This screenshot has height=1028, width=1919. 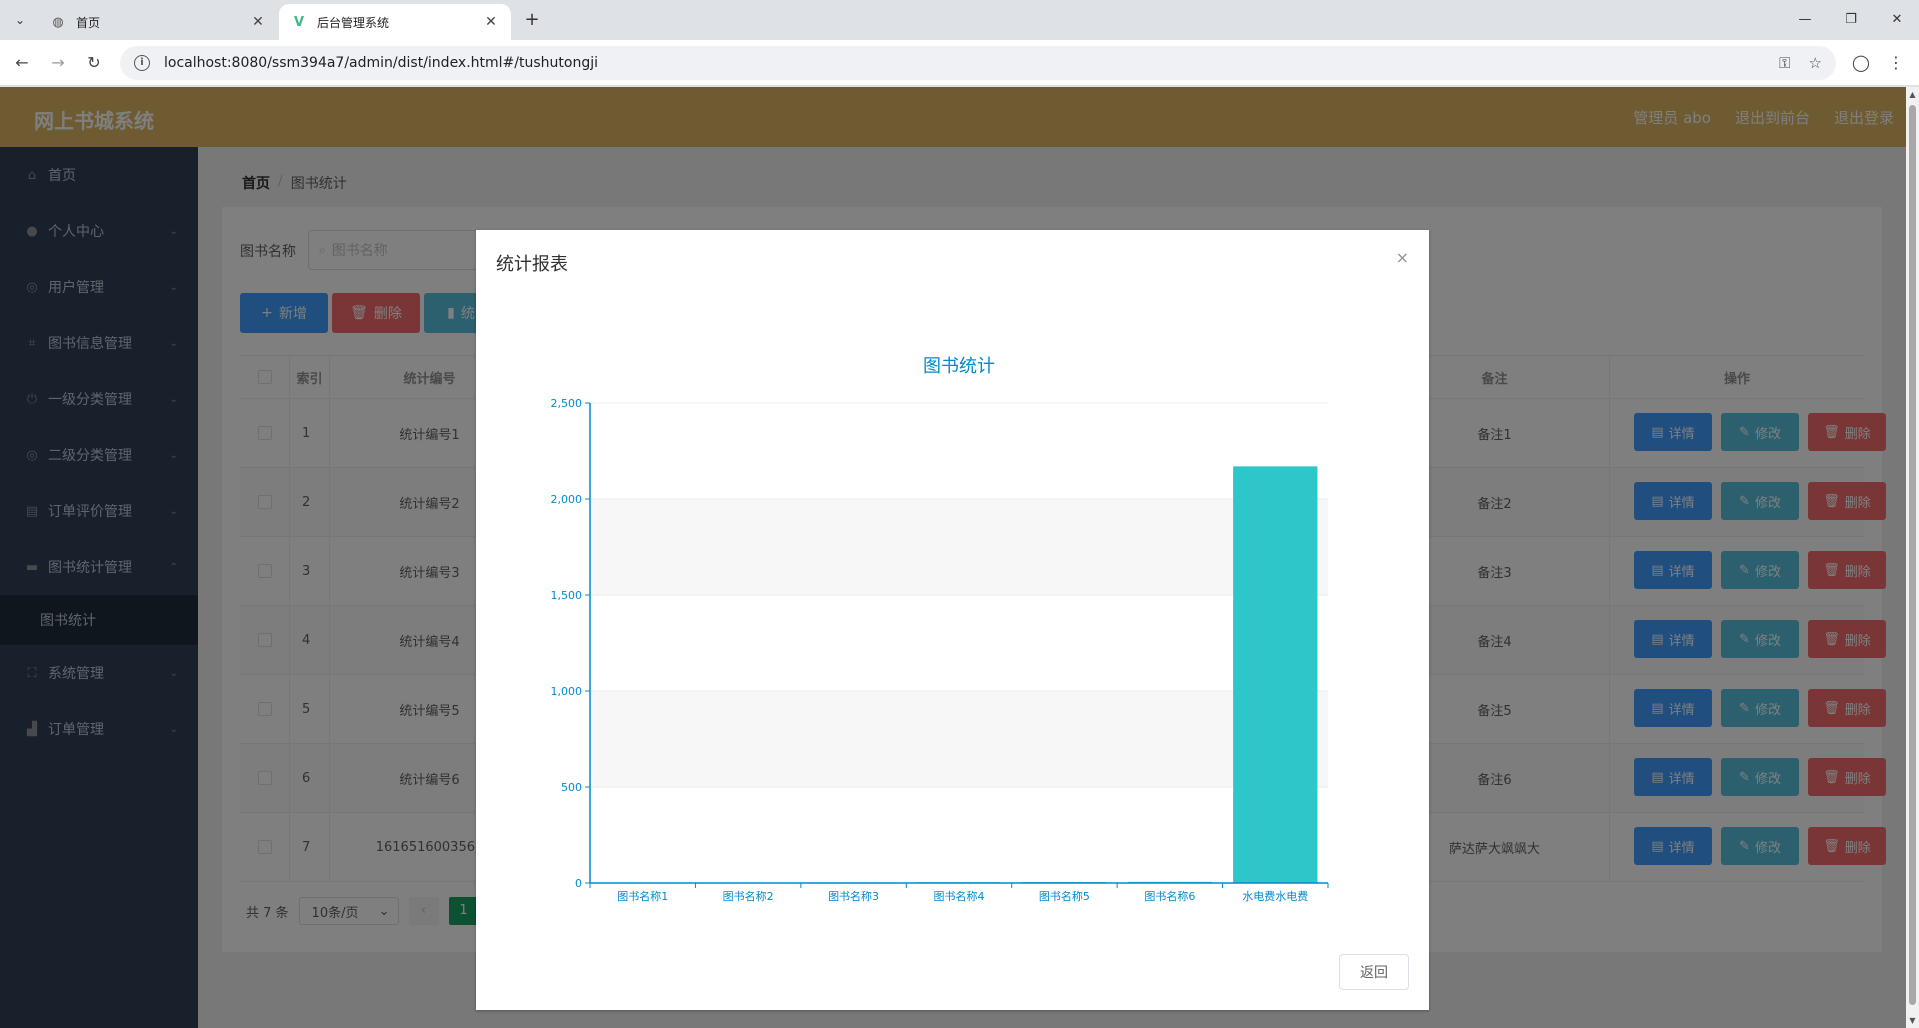 I want to click on close-icon: ×, so click(x=1402, y=257).